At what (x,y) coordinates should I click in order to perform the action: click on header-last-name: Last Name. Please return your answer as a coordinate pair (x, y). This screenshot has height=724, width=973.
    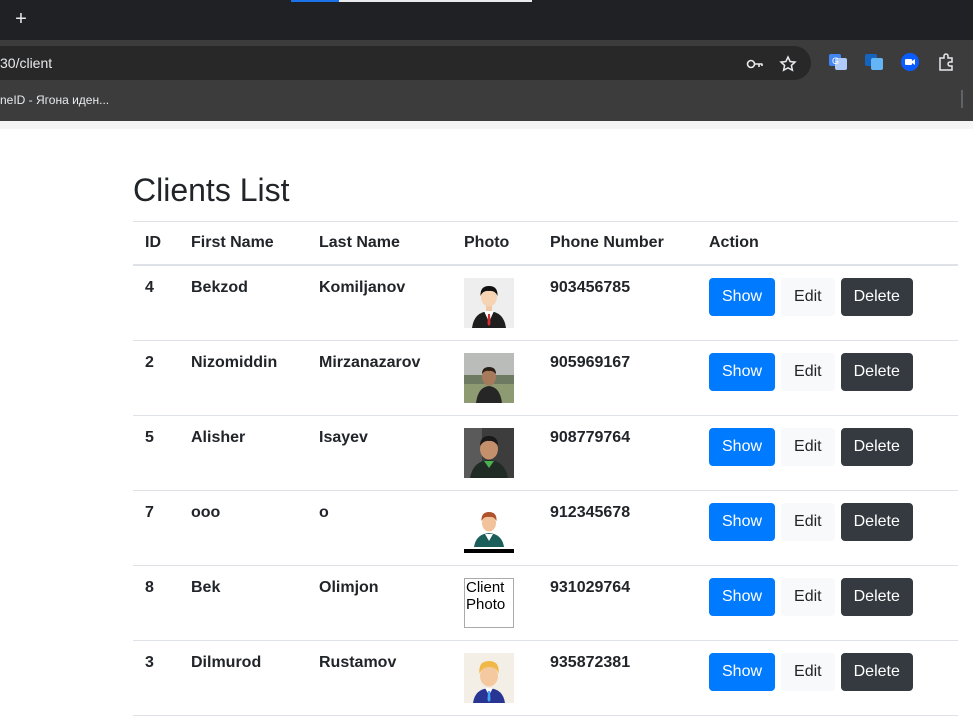
    Looking at the image, I should click on (379, 243).